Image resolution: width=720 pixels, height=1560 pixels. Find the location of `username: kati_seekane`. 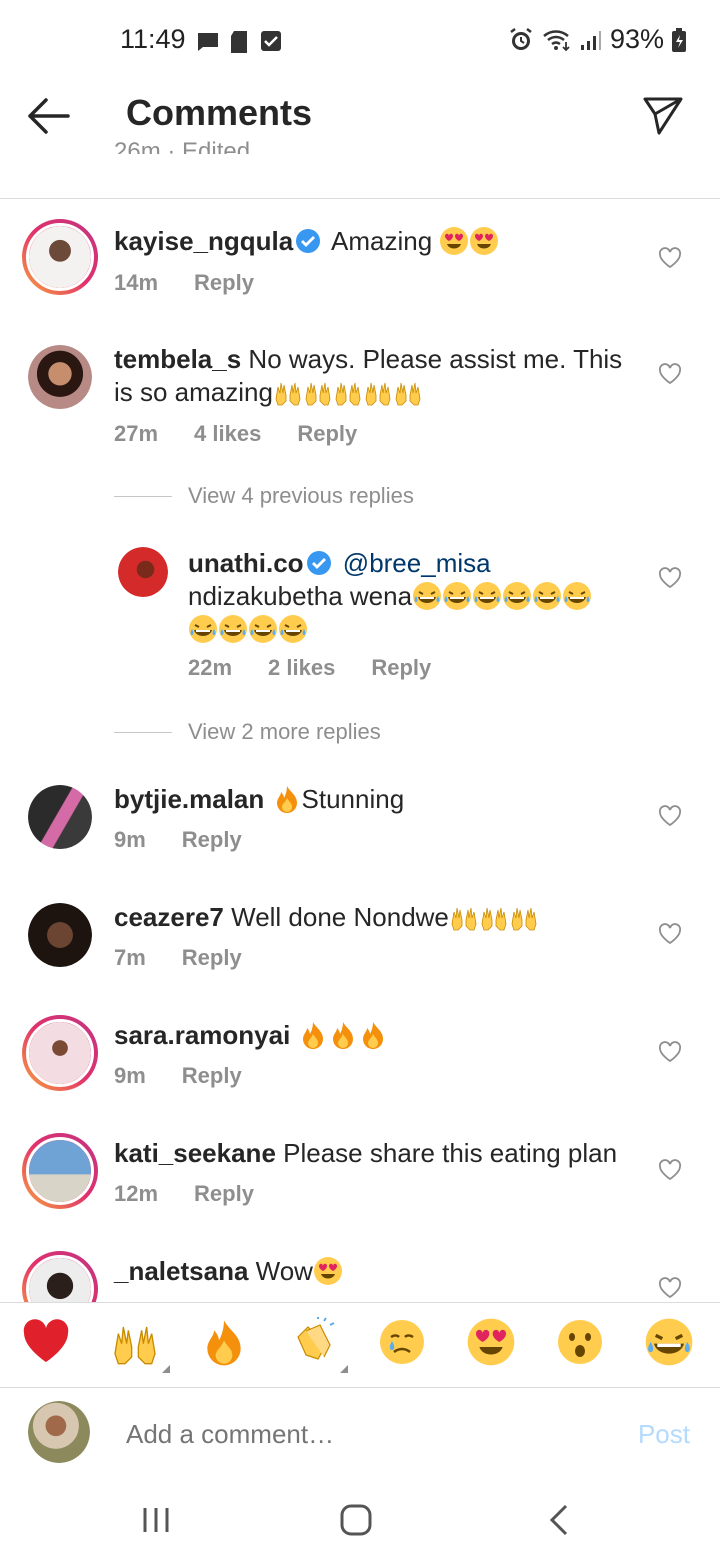

username: kati_seekane is located at coordinates (195, 1153).